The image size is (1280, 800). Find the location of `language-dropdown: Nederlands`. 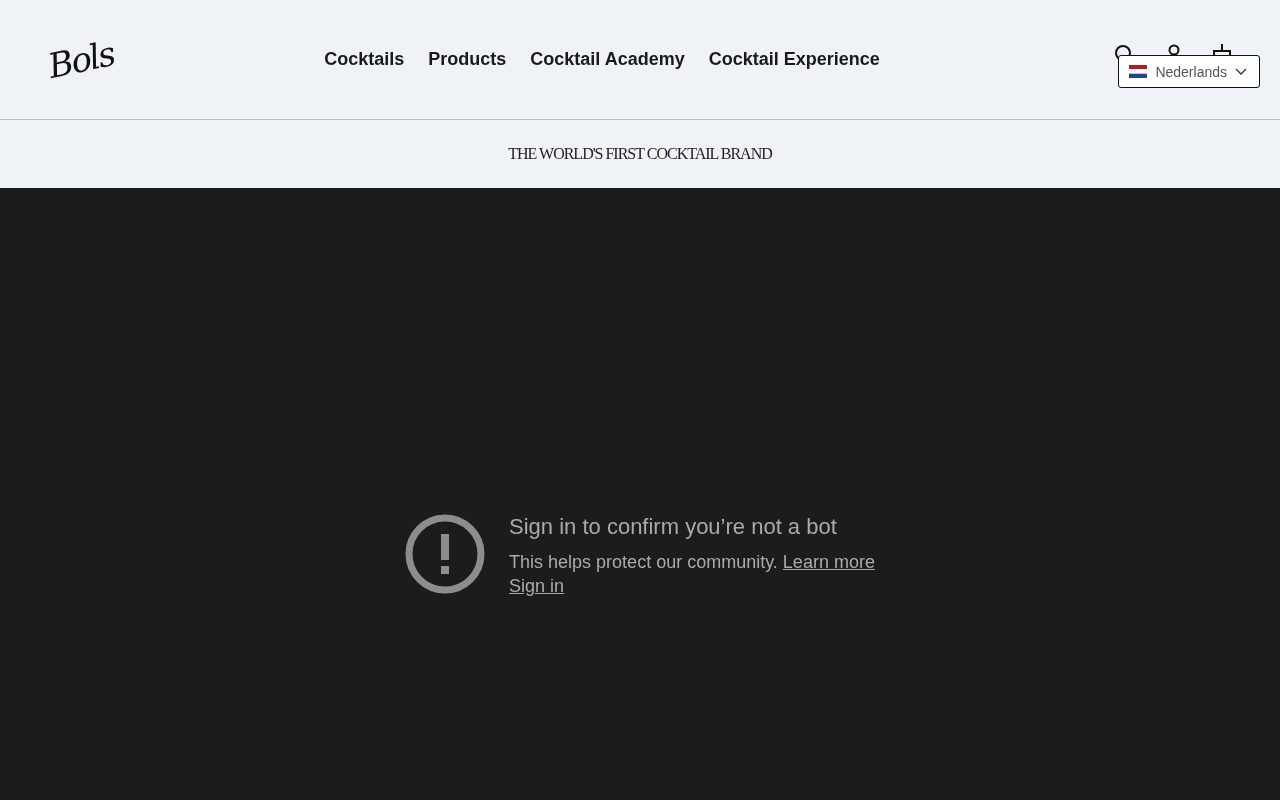

language-dropdown: Nederlands is located at coordinates (1189, 71).